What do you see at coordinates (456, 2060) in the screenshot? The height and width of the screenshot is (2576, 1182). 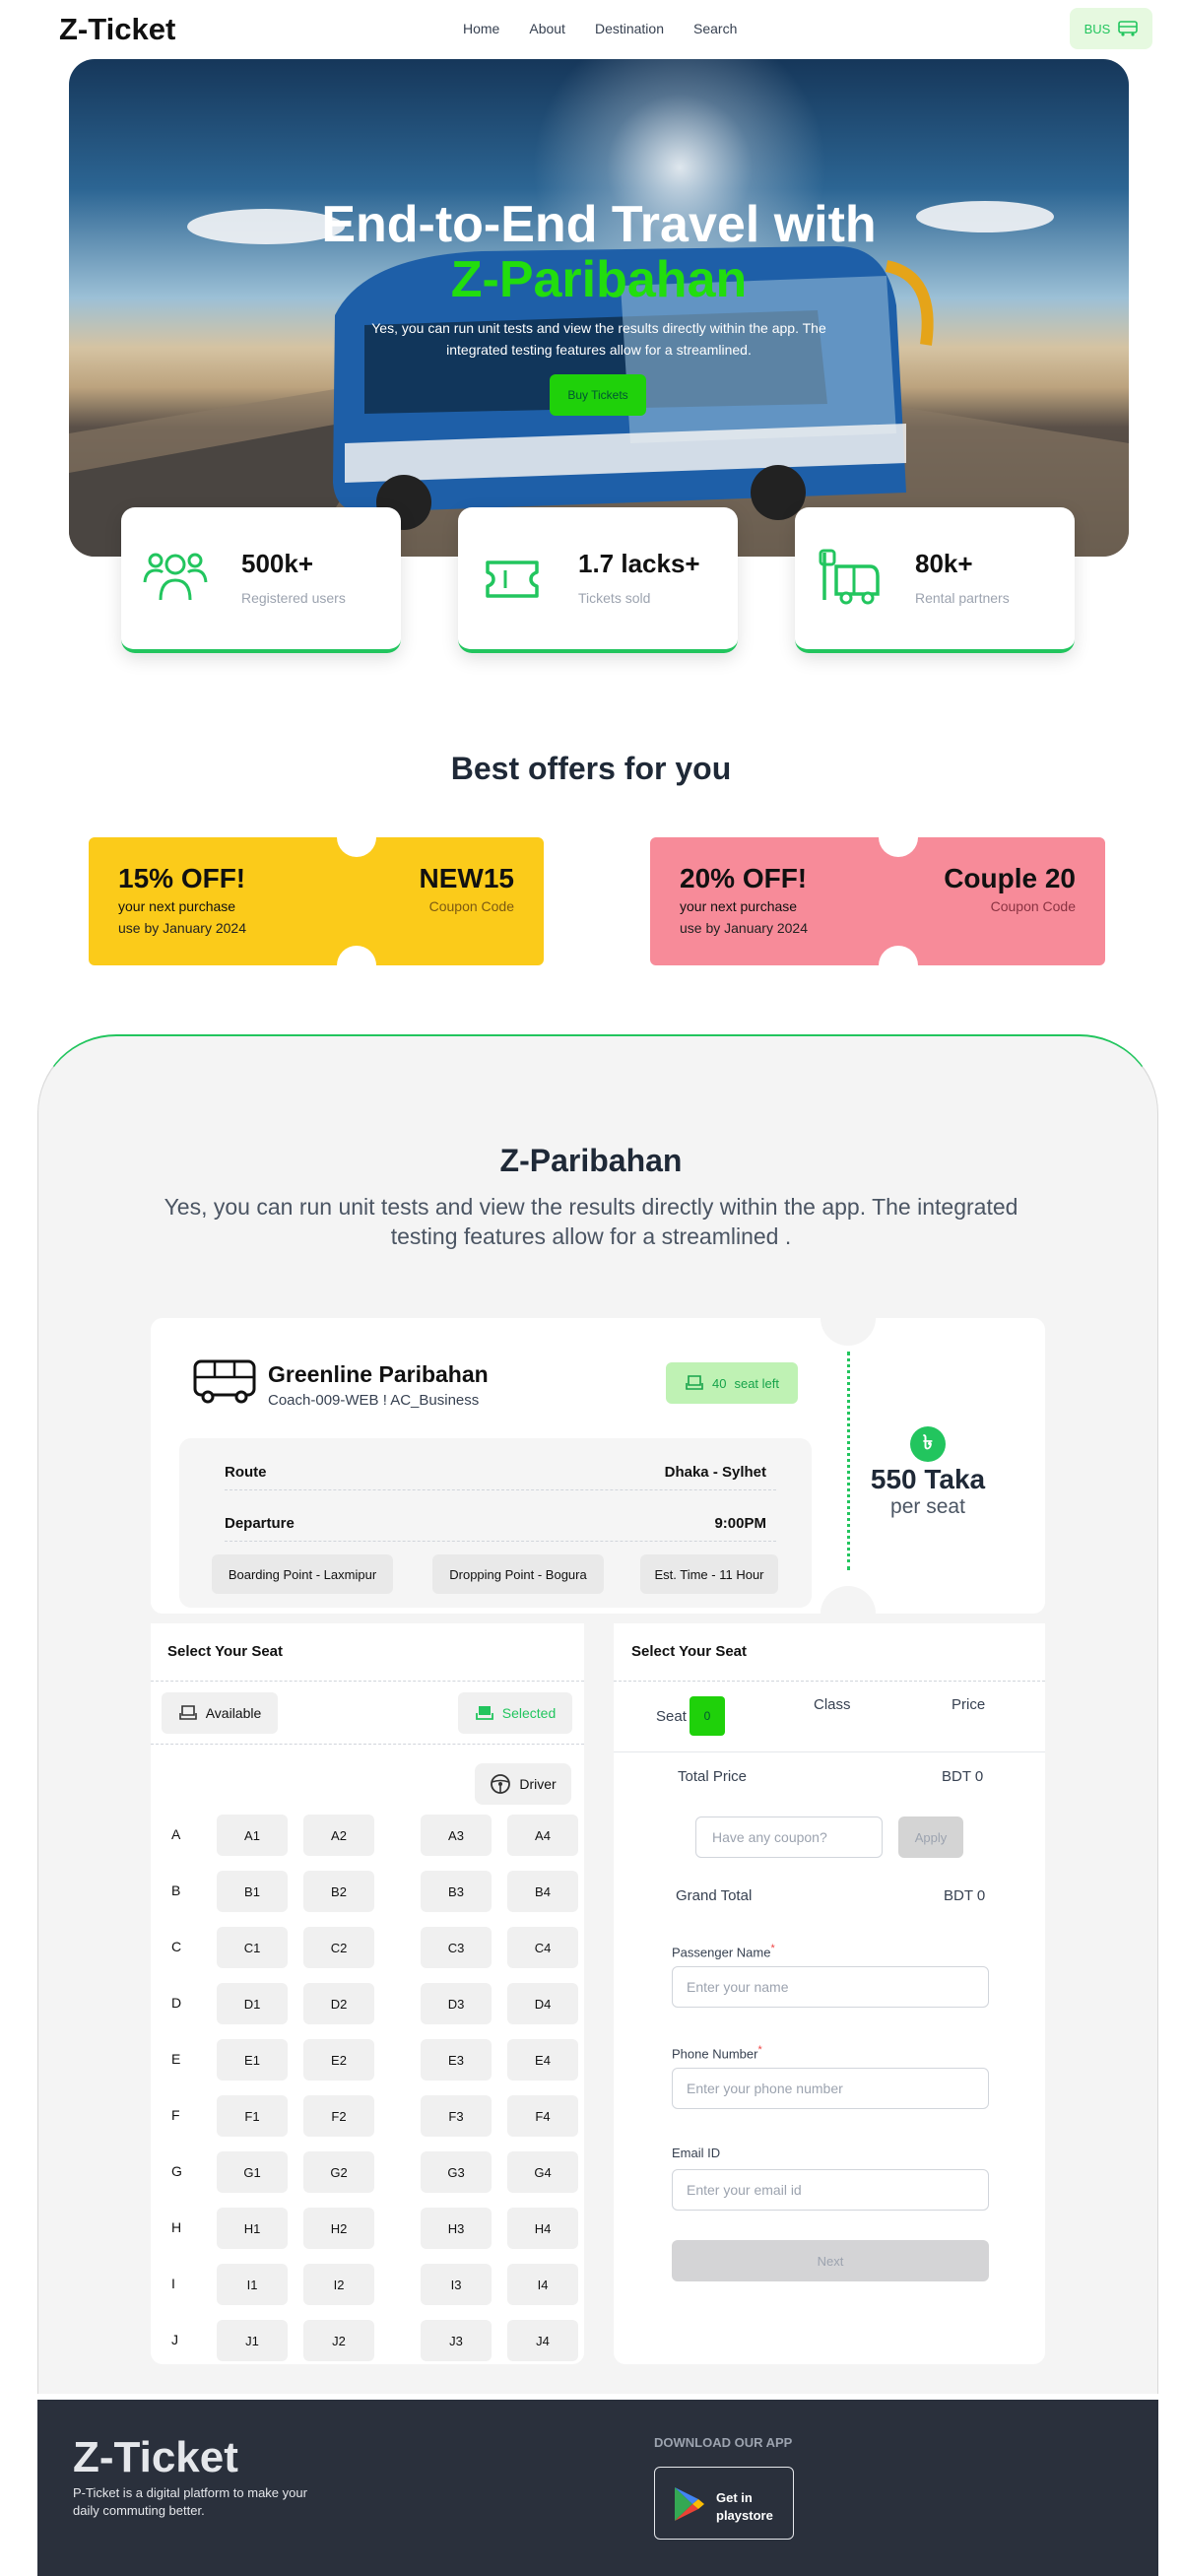 I see `seat-button: E3` at bounding box center [456, 2060].